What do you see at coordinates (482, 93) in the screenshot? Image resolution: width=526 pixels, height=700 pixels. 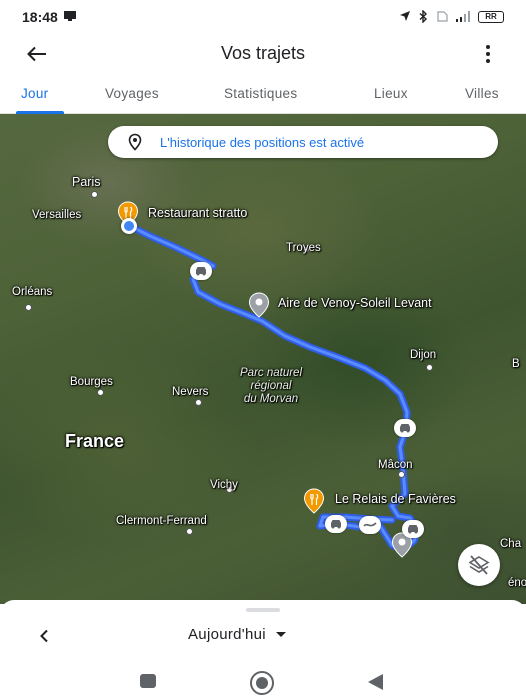 I see `tab-villes: Villes` at bounding box center [482, 93].